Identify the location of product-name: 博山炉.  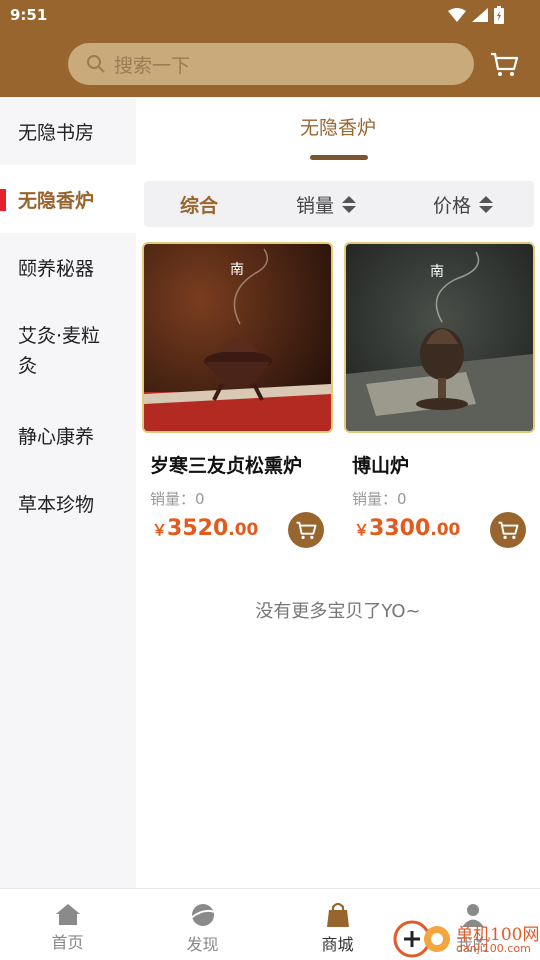
(444, 464).